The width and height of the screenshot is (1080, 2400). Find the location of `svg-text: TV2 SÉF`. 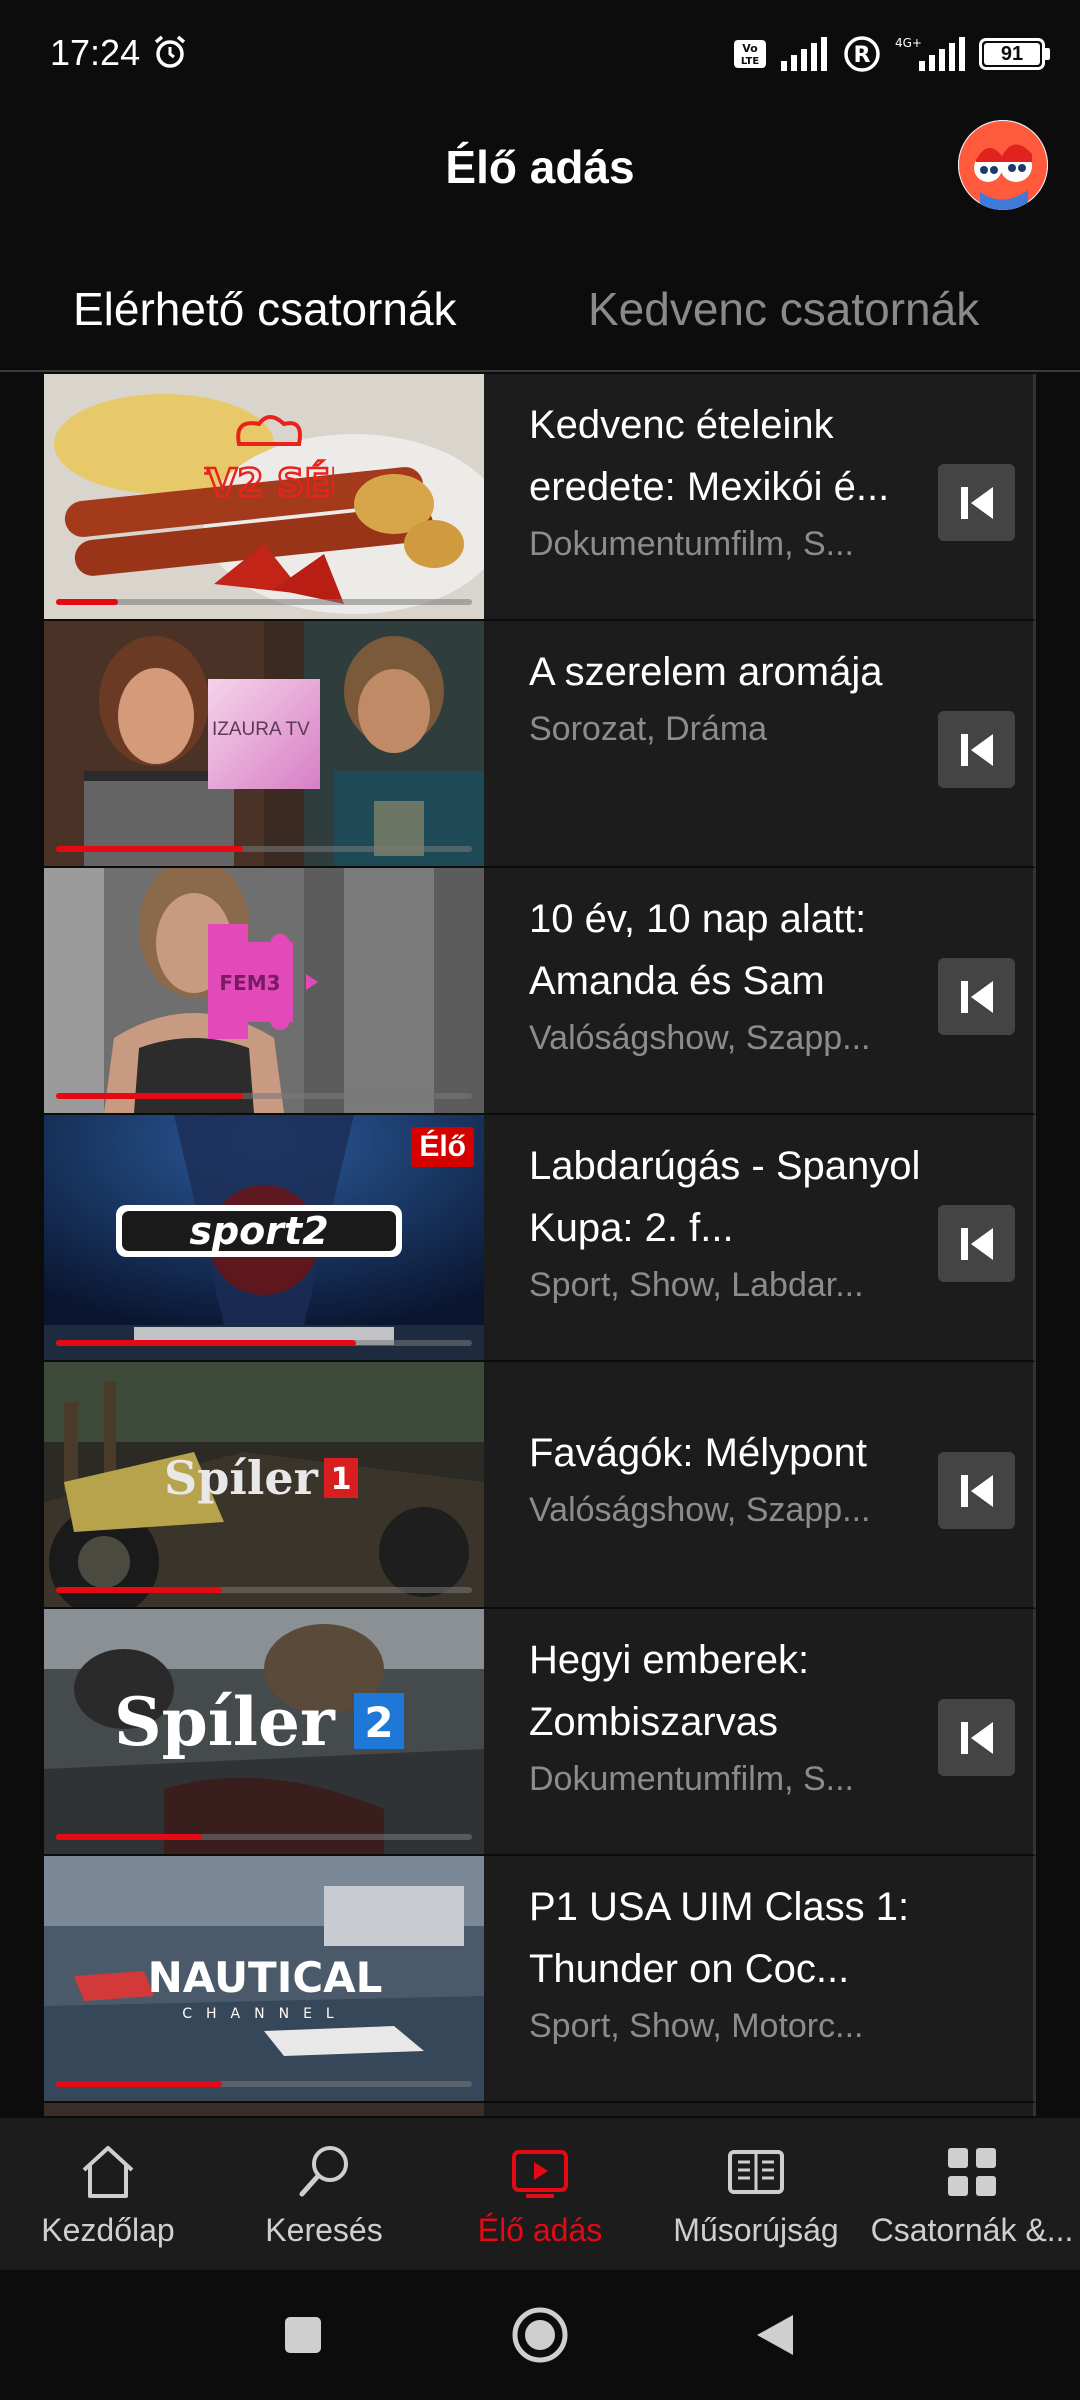

svg-text: TV2 SÉF is located at coordinates (269, 483).